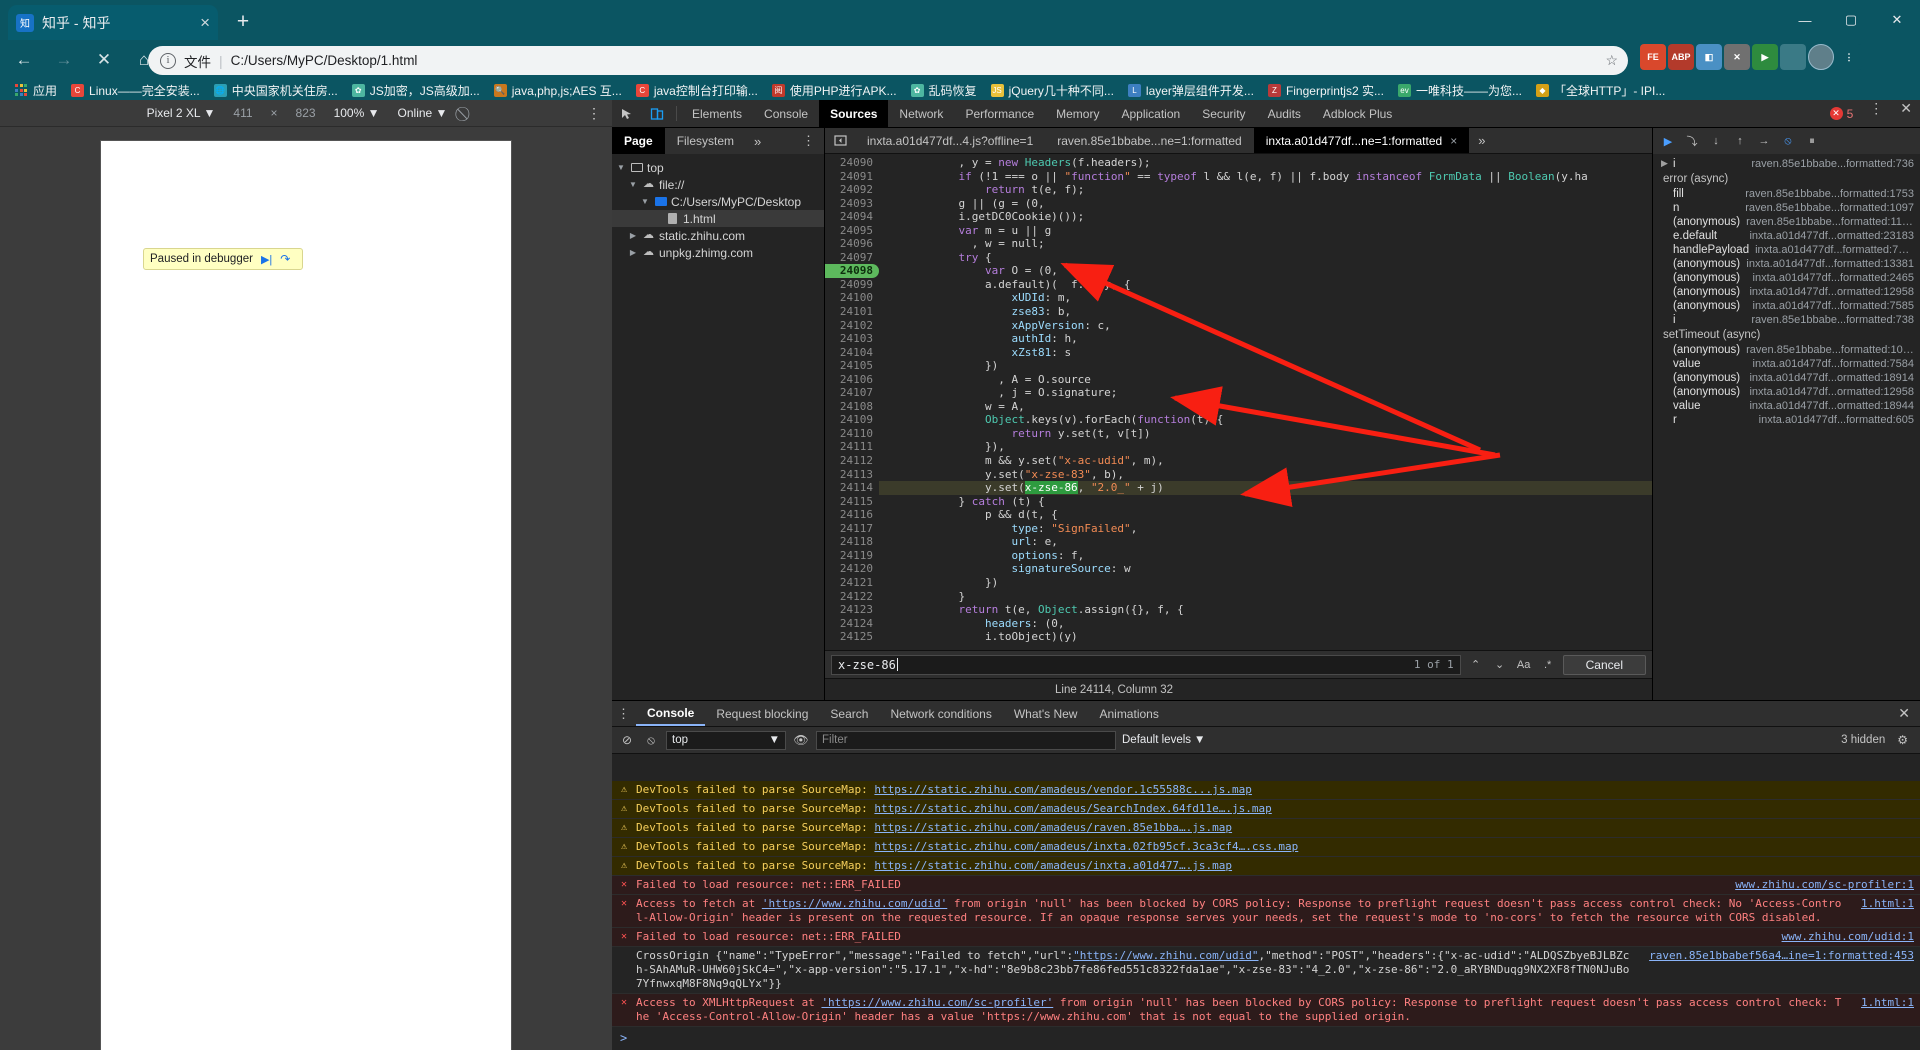 This screenshot has width=1920, height=1050. I want to click on apps-shortcut: 应用, so click(36, 90).